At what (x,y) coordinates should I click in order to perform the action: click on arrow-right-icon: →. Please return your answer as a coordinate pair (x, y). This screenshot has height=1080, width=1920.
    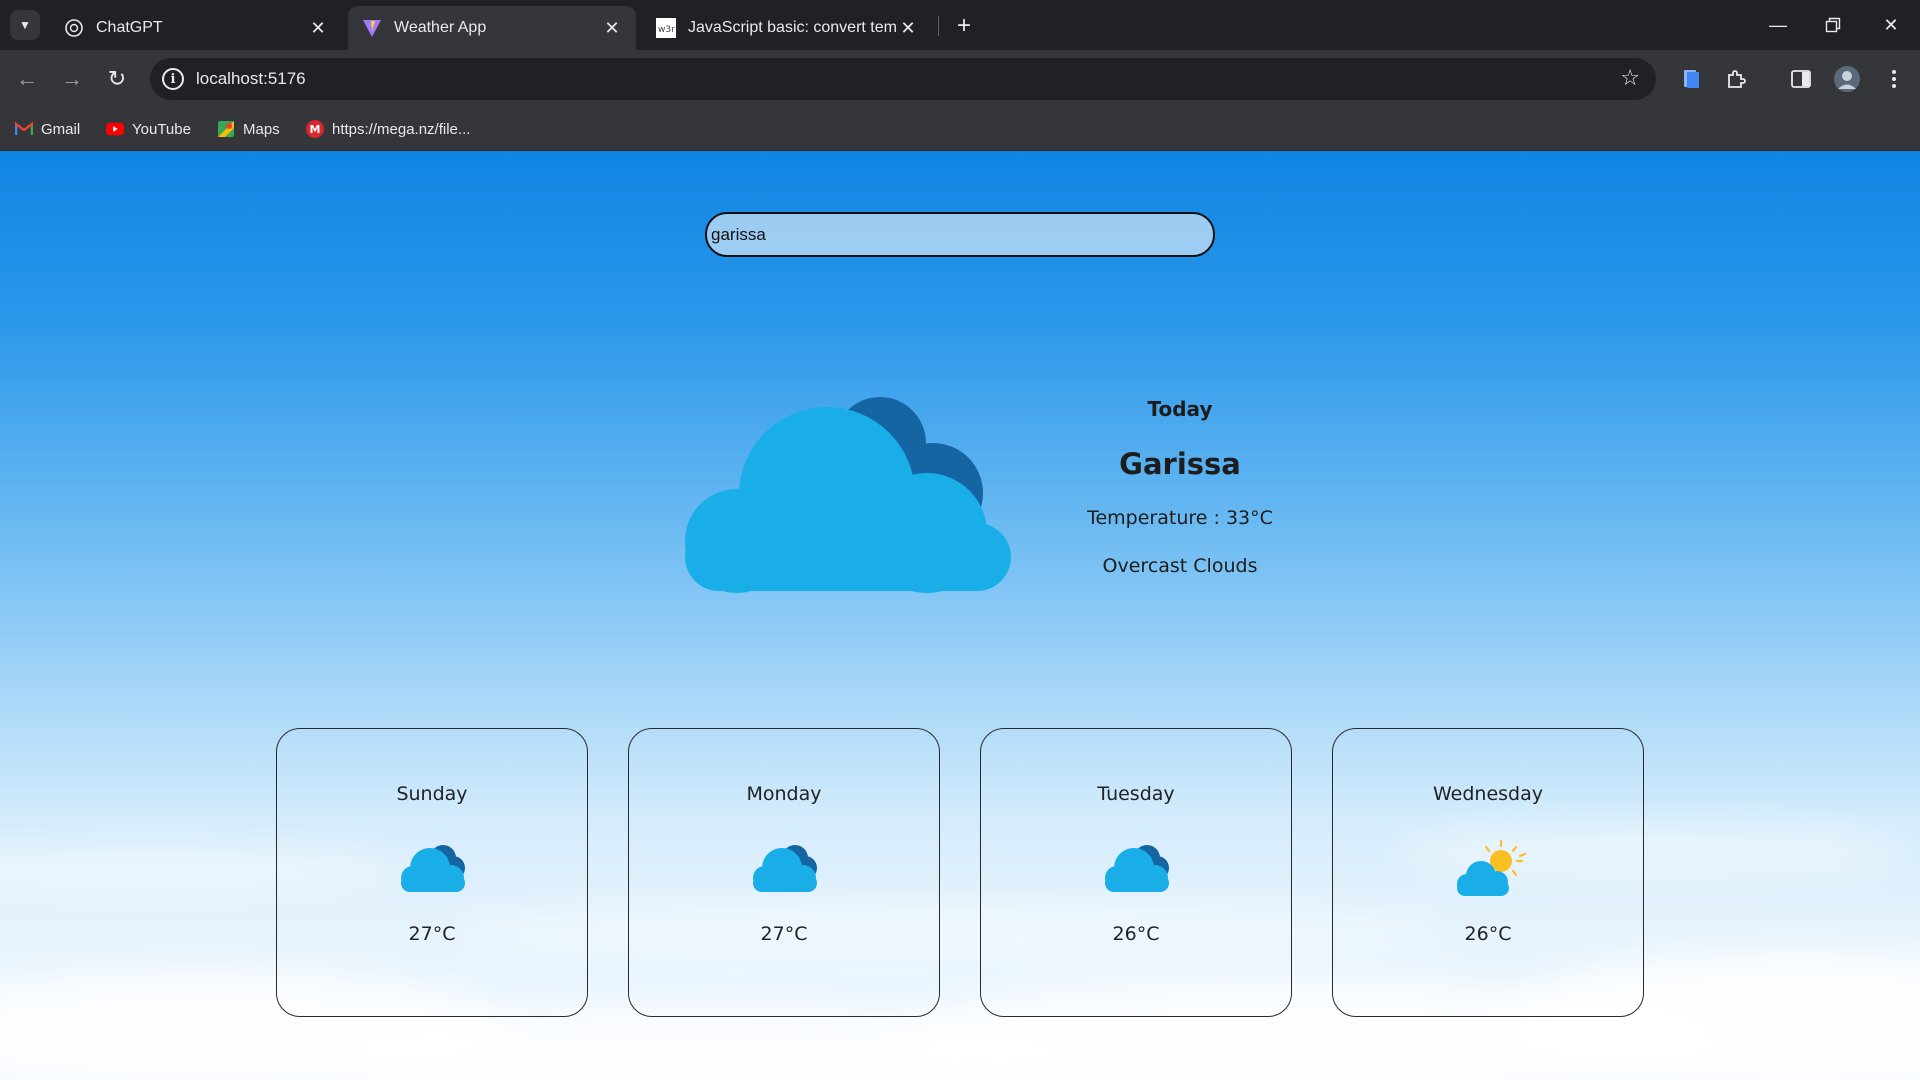
    Looking at the image, I should click on (72, 78).